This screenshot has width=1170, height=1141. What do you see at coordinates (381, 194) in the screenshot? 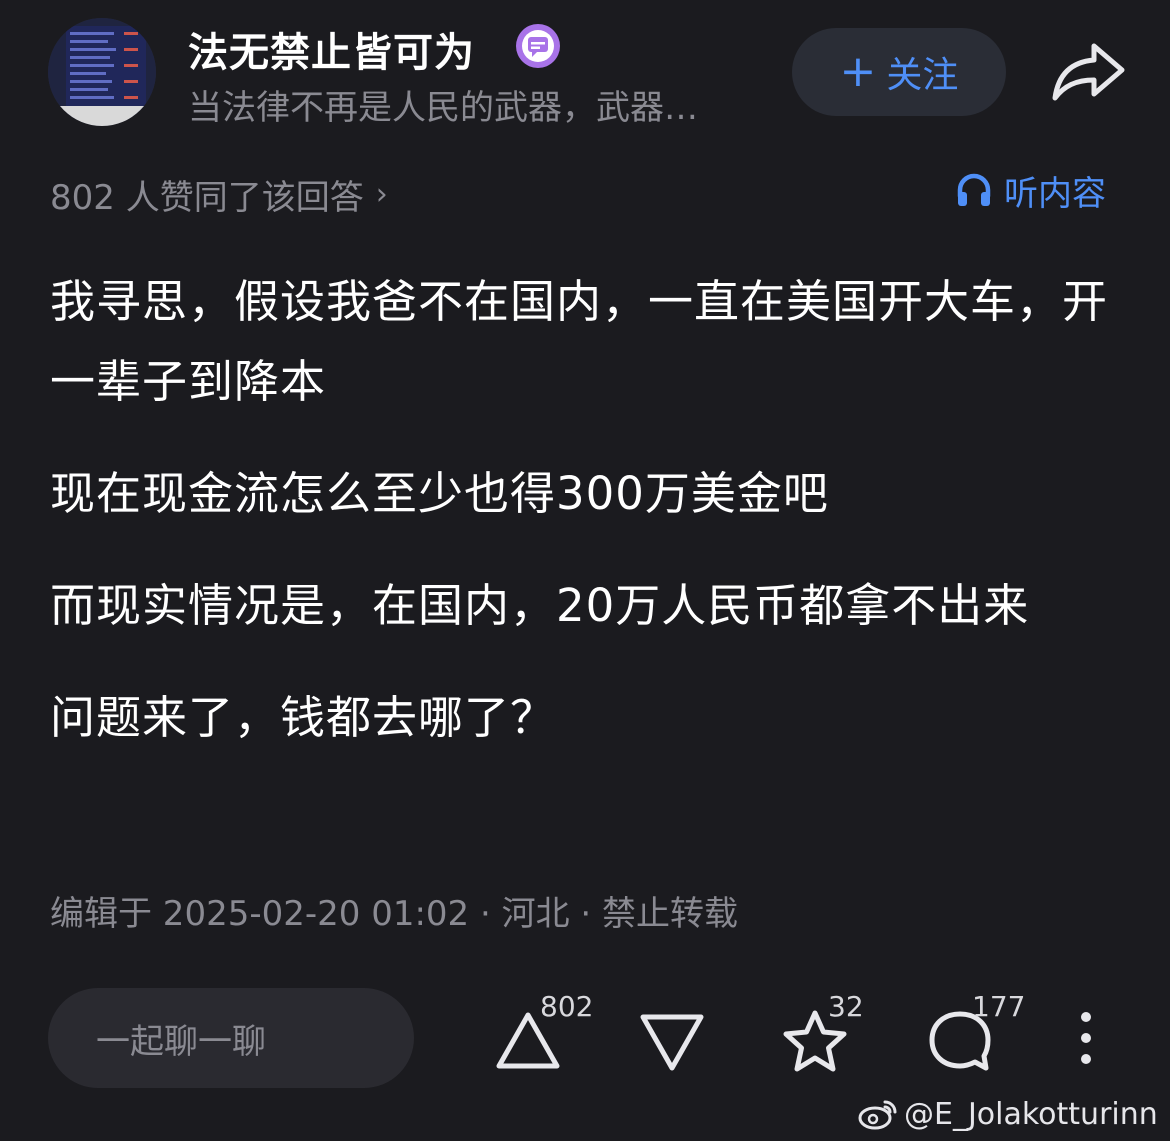
I see `chevron-right-icon: ›` at bounding box center [381, 194].